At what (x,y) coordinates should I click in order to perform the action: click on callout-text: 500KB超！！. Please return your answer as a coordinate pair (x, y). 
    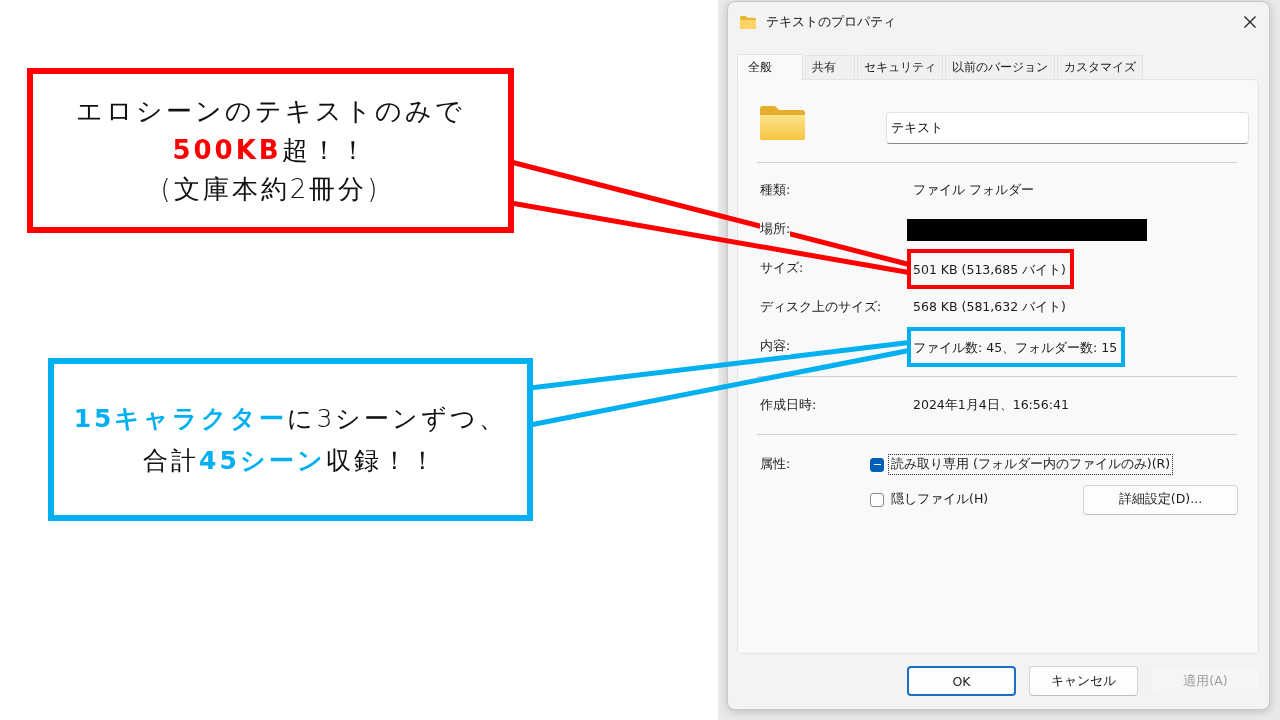
    Looking at the image, I should click on (270, 150).